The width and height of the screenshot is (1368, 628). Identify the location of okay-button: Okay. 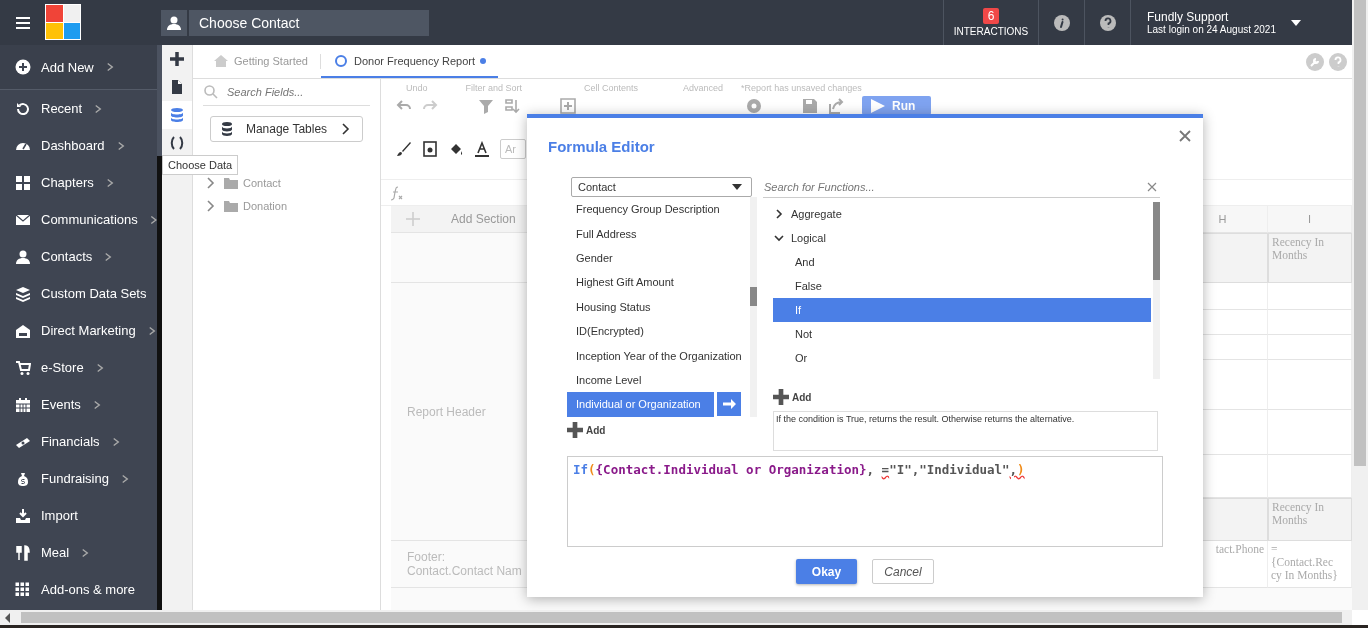
(826, 571).